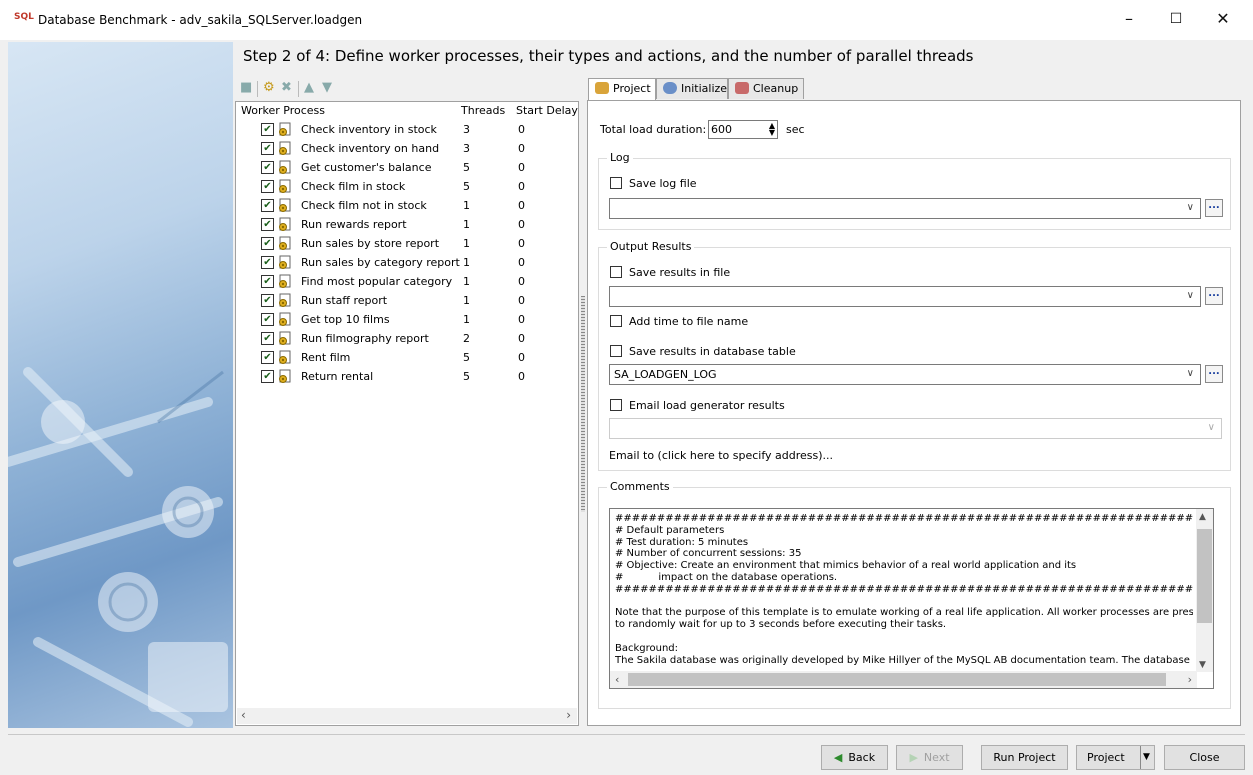 The height and width of the screenshot is (775, 1253). I want to click on save-log-checkbox: Save log file, so click(670, 184).